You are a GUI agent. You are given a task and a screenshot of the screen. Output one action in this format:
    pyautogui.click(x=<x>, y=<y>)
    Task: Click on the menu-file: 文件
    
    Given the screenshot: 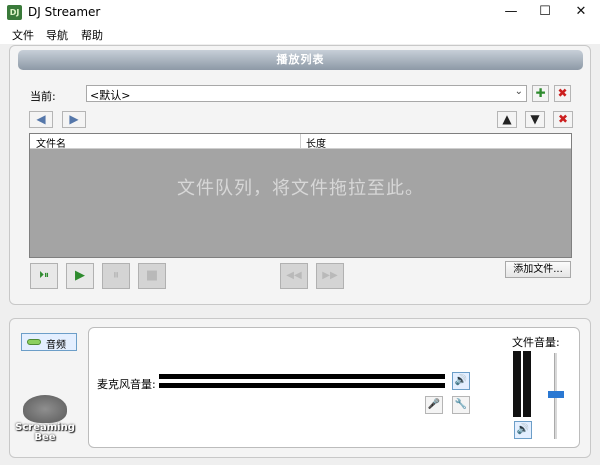 What is the action you would take?
    pyautogui.click(x=23, y=35)
    